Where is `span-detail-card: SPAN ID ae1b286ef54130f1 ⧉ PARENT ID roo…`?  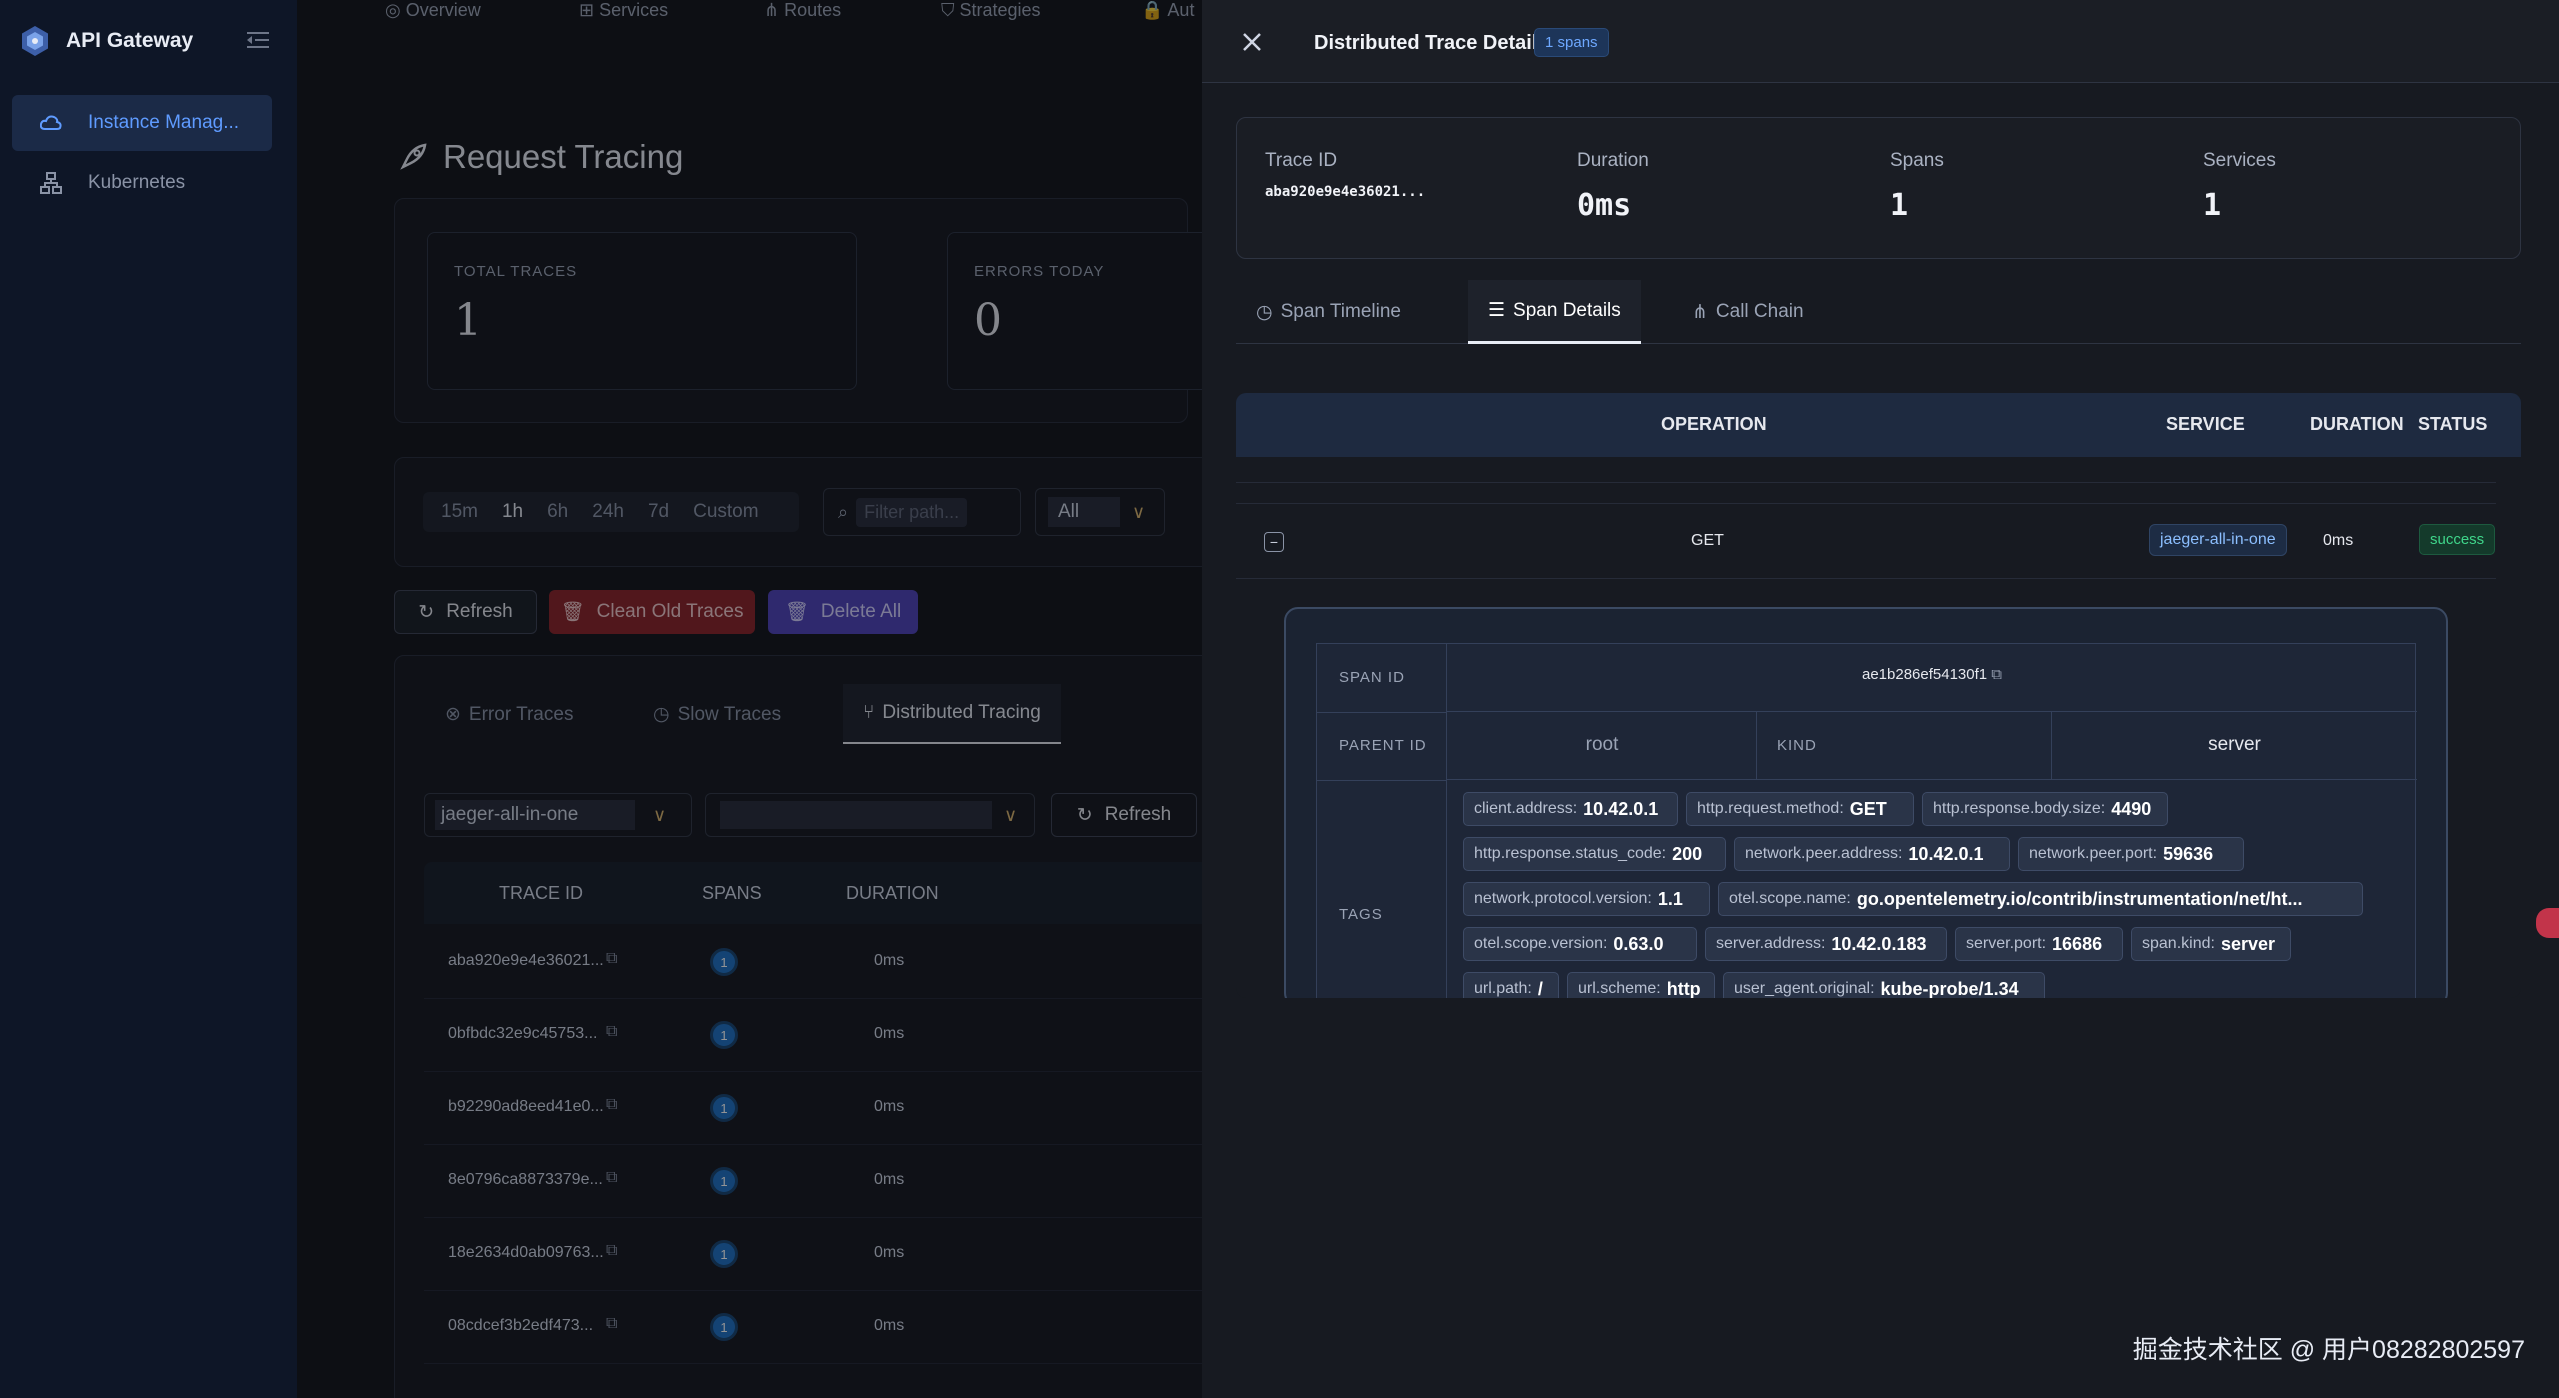 span-detail-card: SPAN ID ae1b286ef54130f1 ⧉ PARENT ID roo… is located at coordinates (1866, 802).